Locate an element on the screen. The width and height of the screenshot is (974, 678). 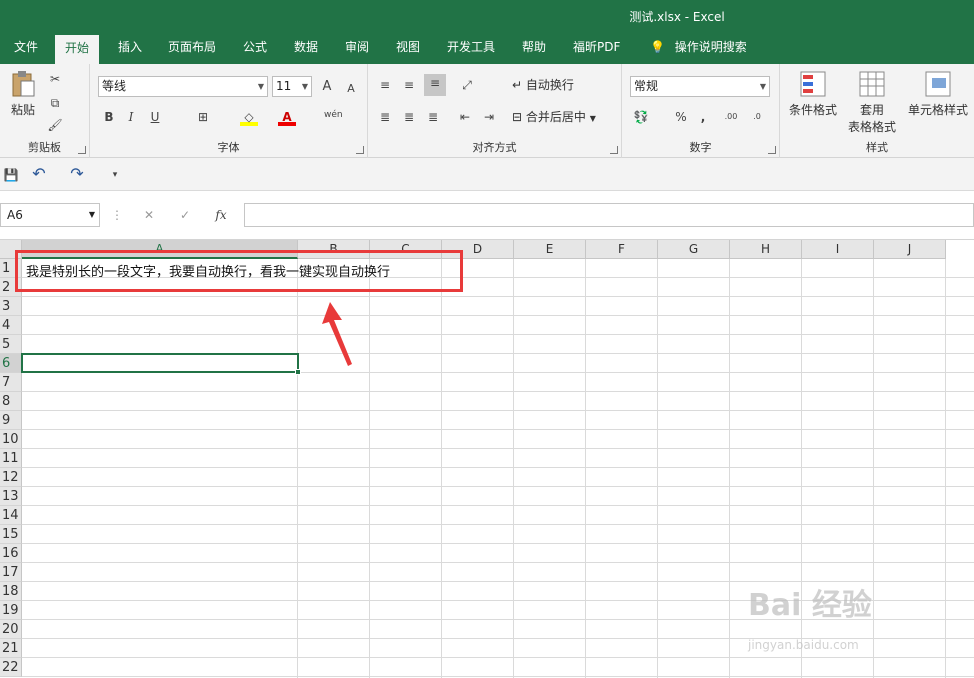
underline-button: U is located at coordinates (155, 117).